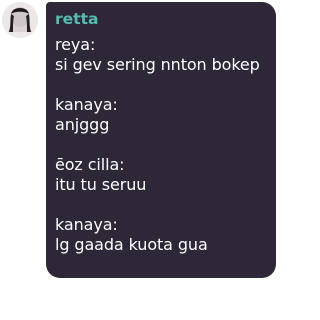 The image size is (320, 320). I want to click on message-item: kanaya: anjggg, so click(160, 115).